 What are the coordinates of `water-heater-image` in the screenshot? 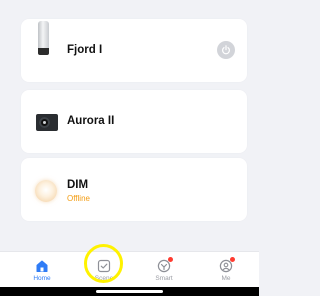 It's located at (43, 38).